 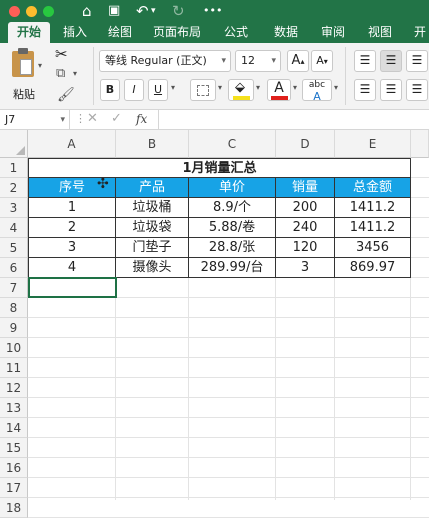 I want to click on table-cell: 8.9/个, so click(x=232, y=208).